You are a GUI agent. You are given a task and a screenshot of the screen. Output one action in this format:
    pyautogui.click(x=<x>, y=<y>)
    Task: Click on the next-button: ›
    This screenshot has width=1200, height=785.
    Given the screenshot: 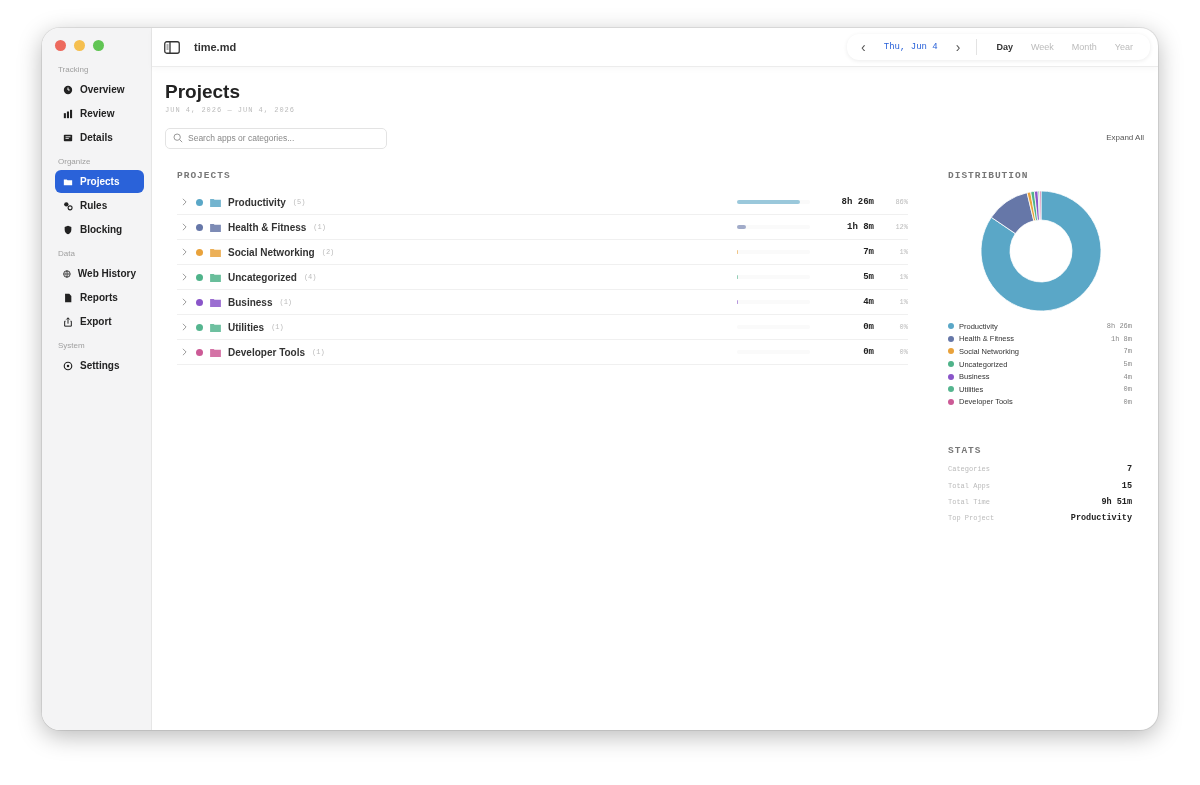 What is the action you would take?
    pyautogui.click(x=958, y=47)
    